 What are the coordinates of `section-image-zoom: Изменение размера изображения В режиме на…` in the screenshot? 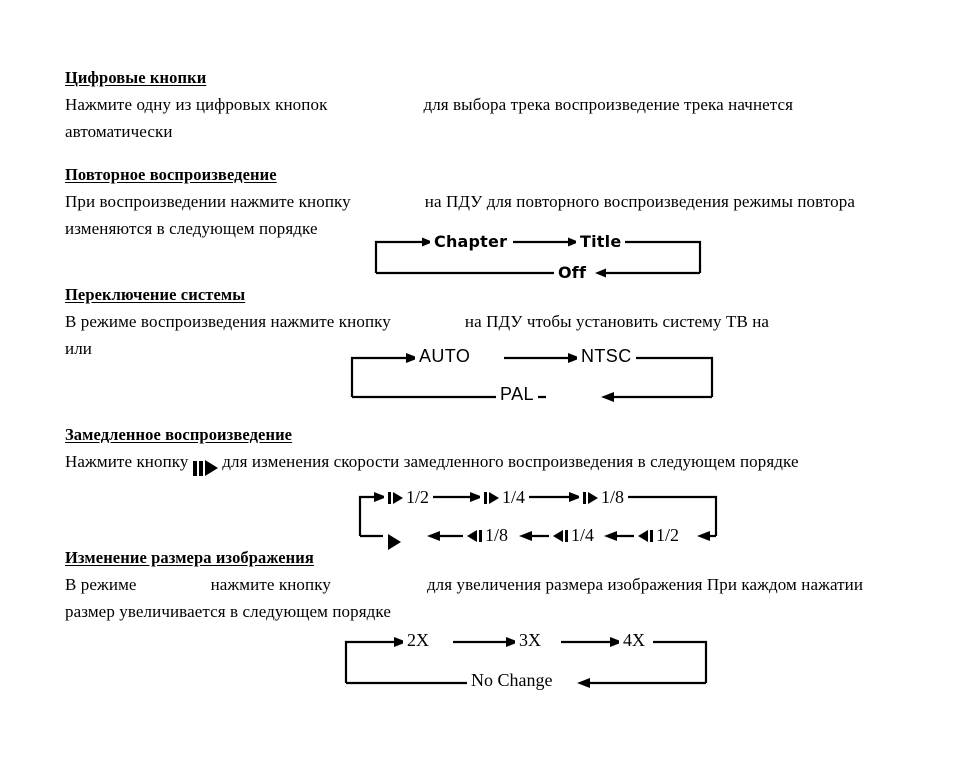 It's located at (477, 586).